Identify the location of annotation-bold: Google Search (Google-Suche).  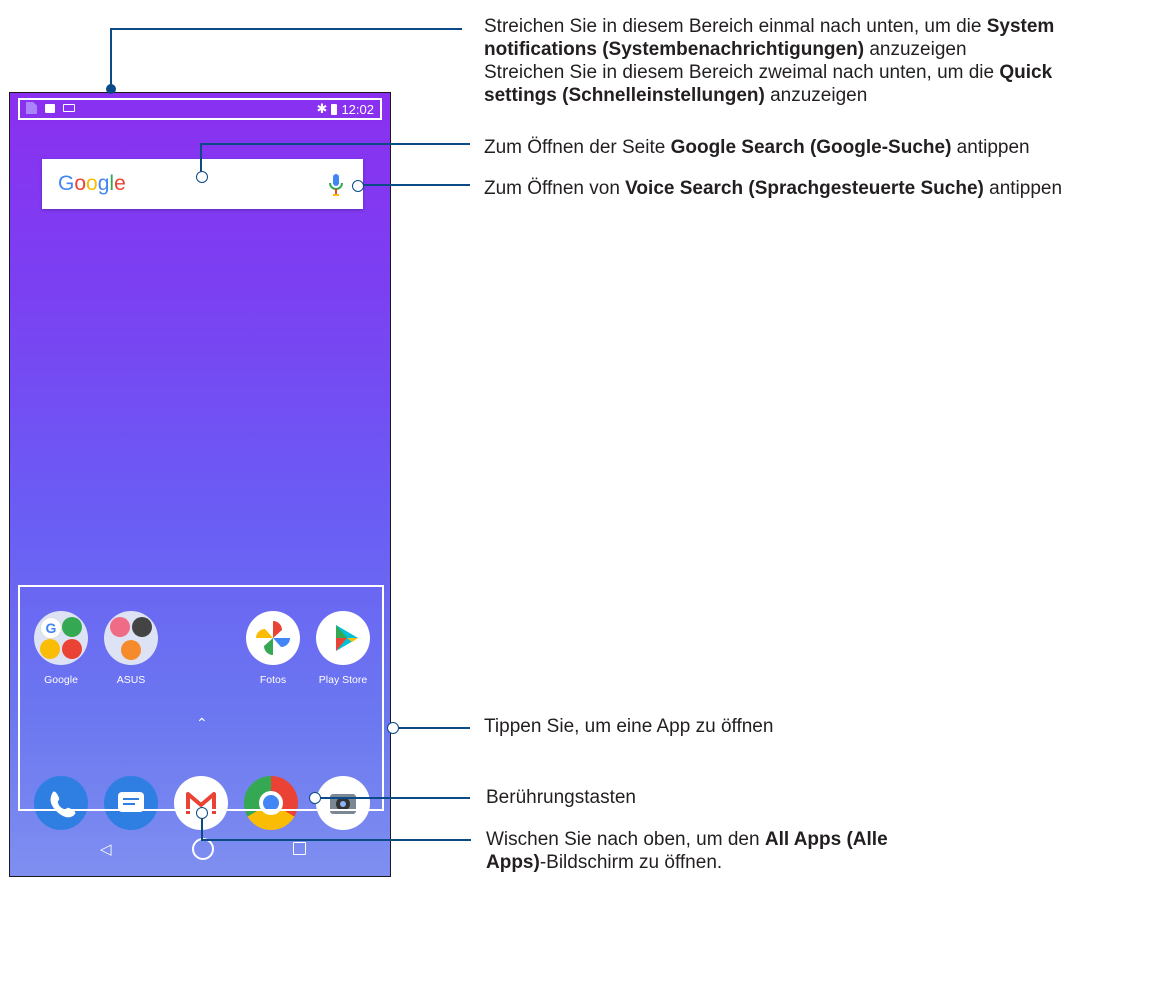
(811, 147).